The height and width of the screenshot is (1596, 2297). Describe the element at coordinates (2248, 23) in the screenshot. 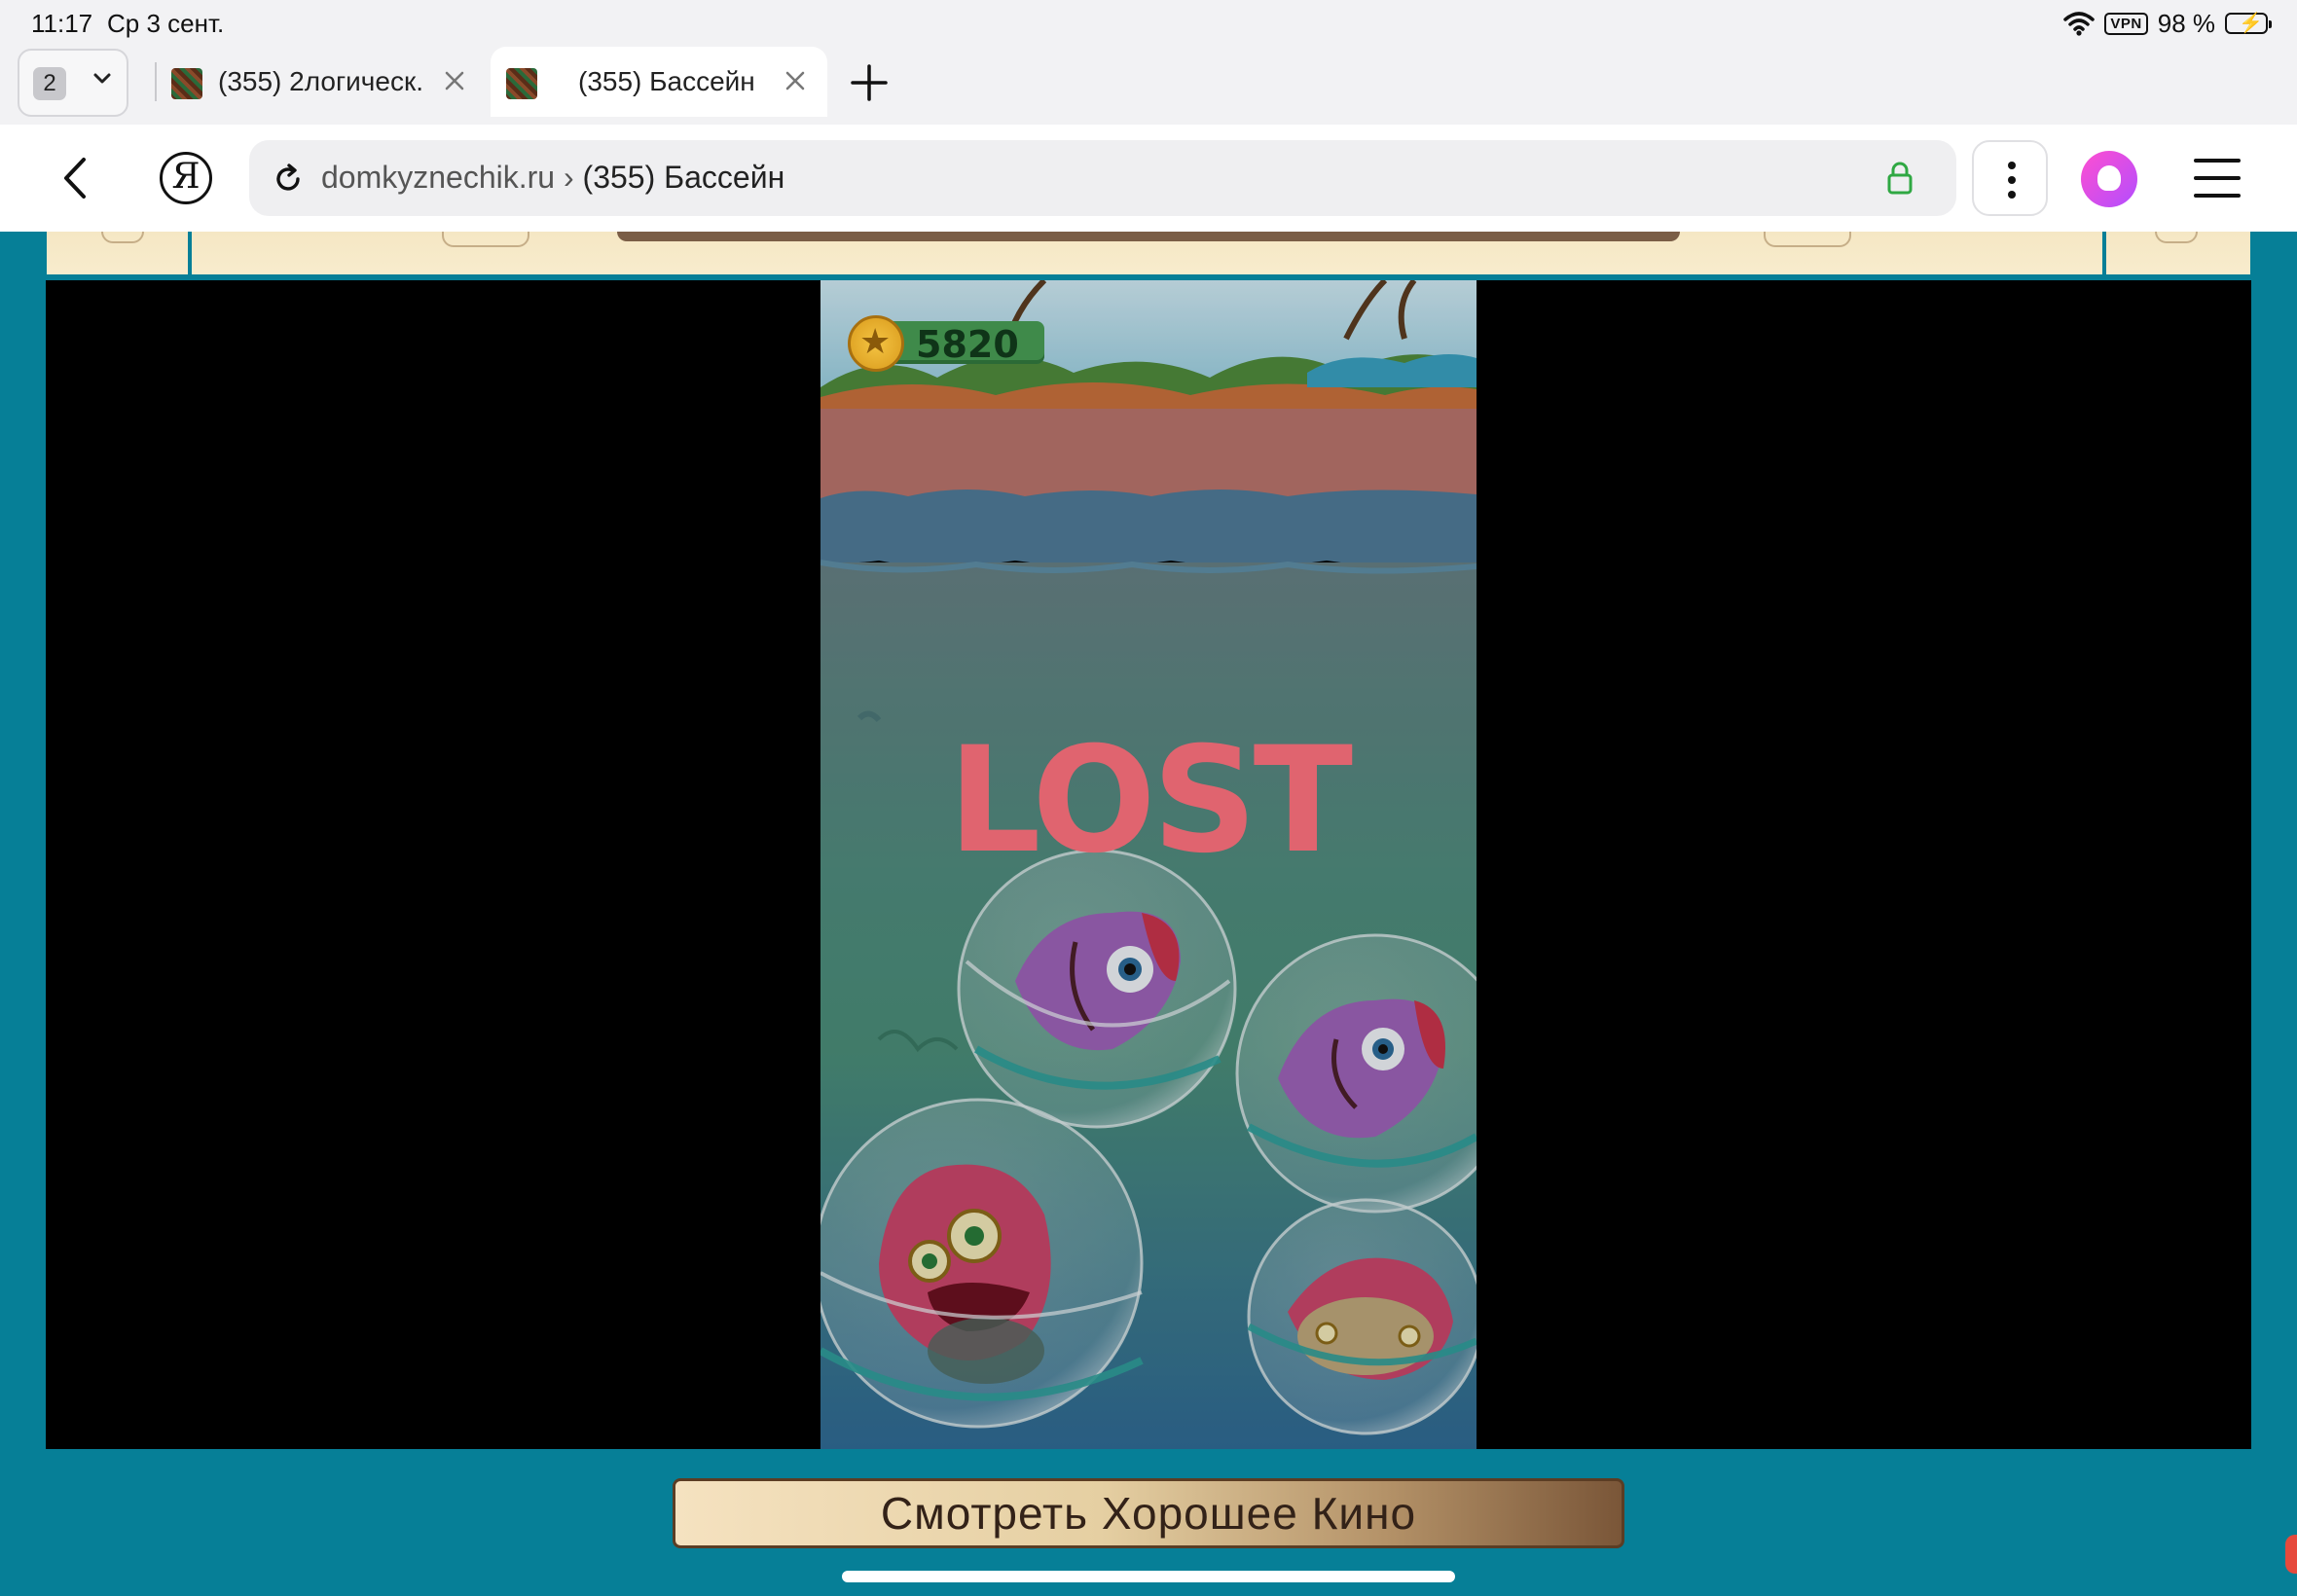

I see `battery-icon: ⚡` at that location.